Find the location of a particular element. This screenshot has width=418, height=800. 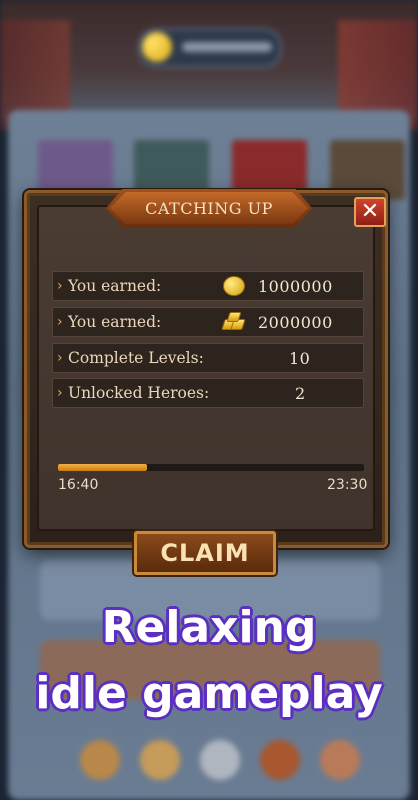

row-label: Complete Levels: is located at coordinates (136, 358).